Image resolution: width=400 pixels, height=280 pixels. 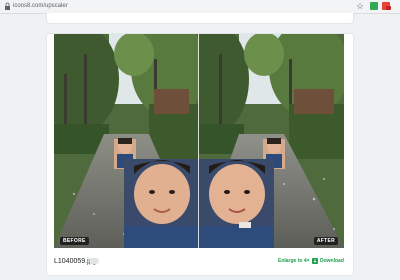 What do you see at coordinates (200, 18) in the screenshot?
I see `header-panel` at bounding box center [200, 18].